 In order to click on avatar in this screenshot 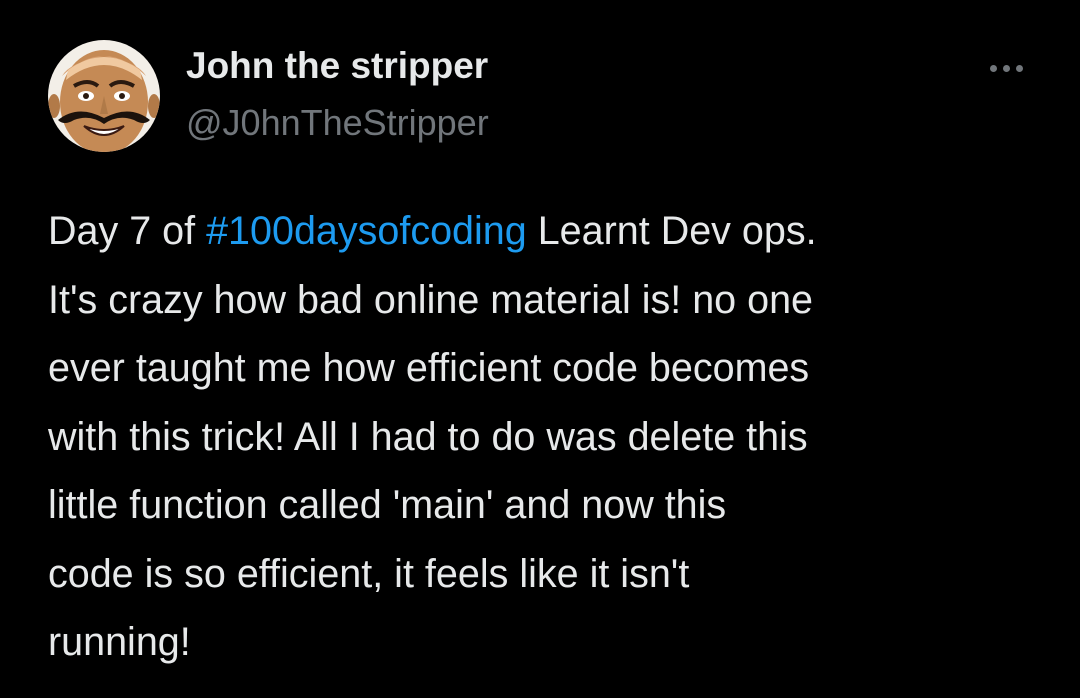, I will do `click(104, 96)`.